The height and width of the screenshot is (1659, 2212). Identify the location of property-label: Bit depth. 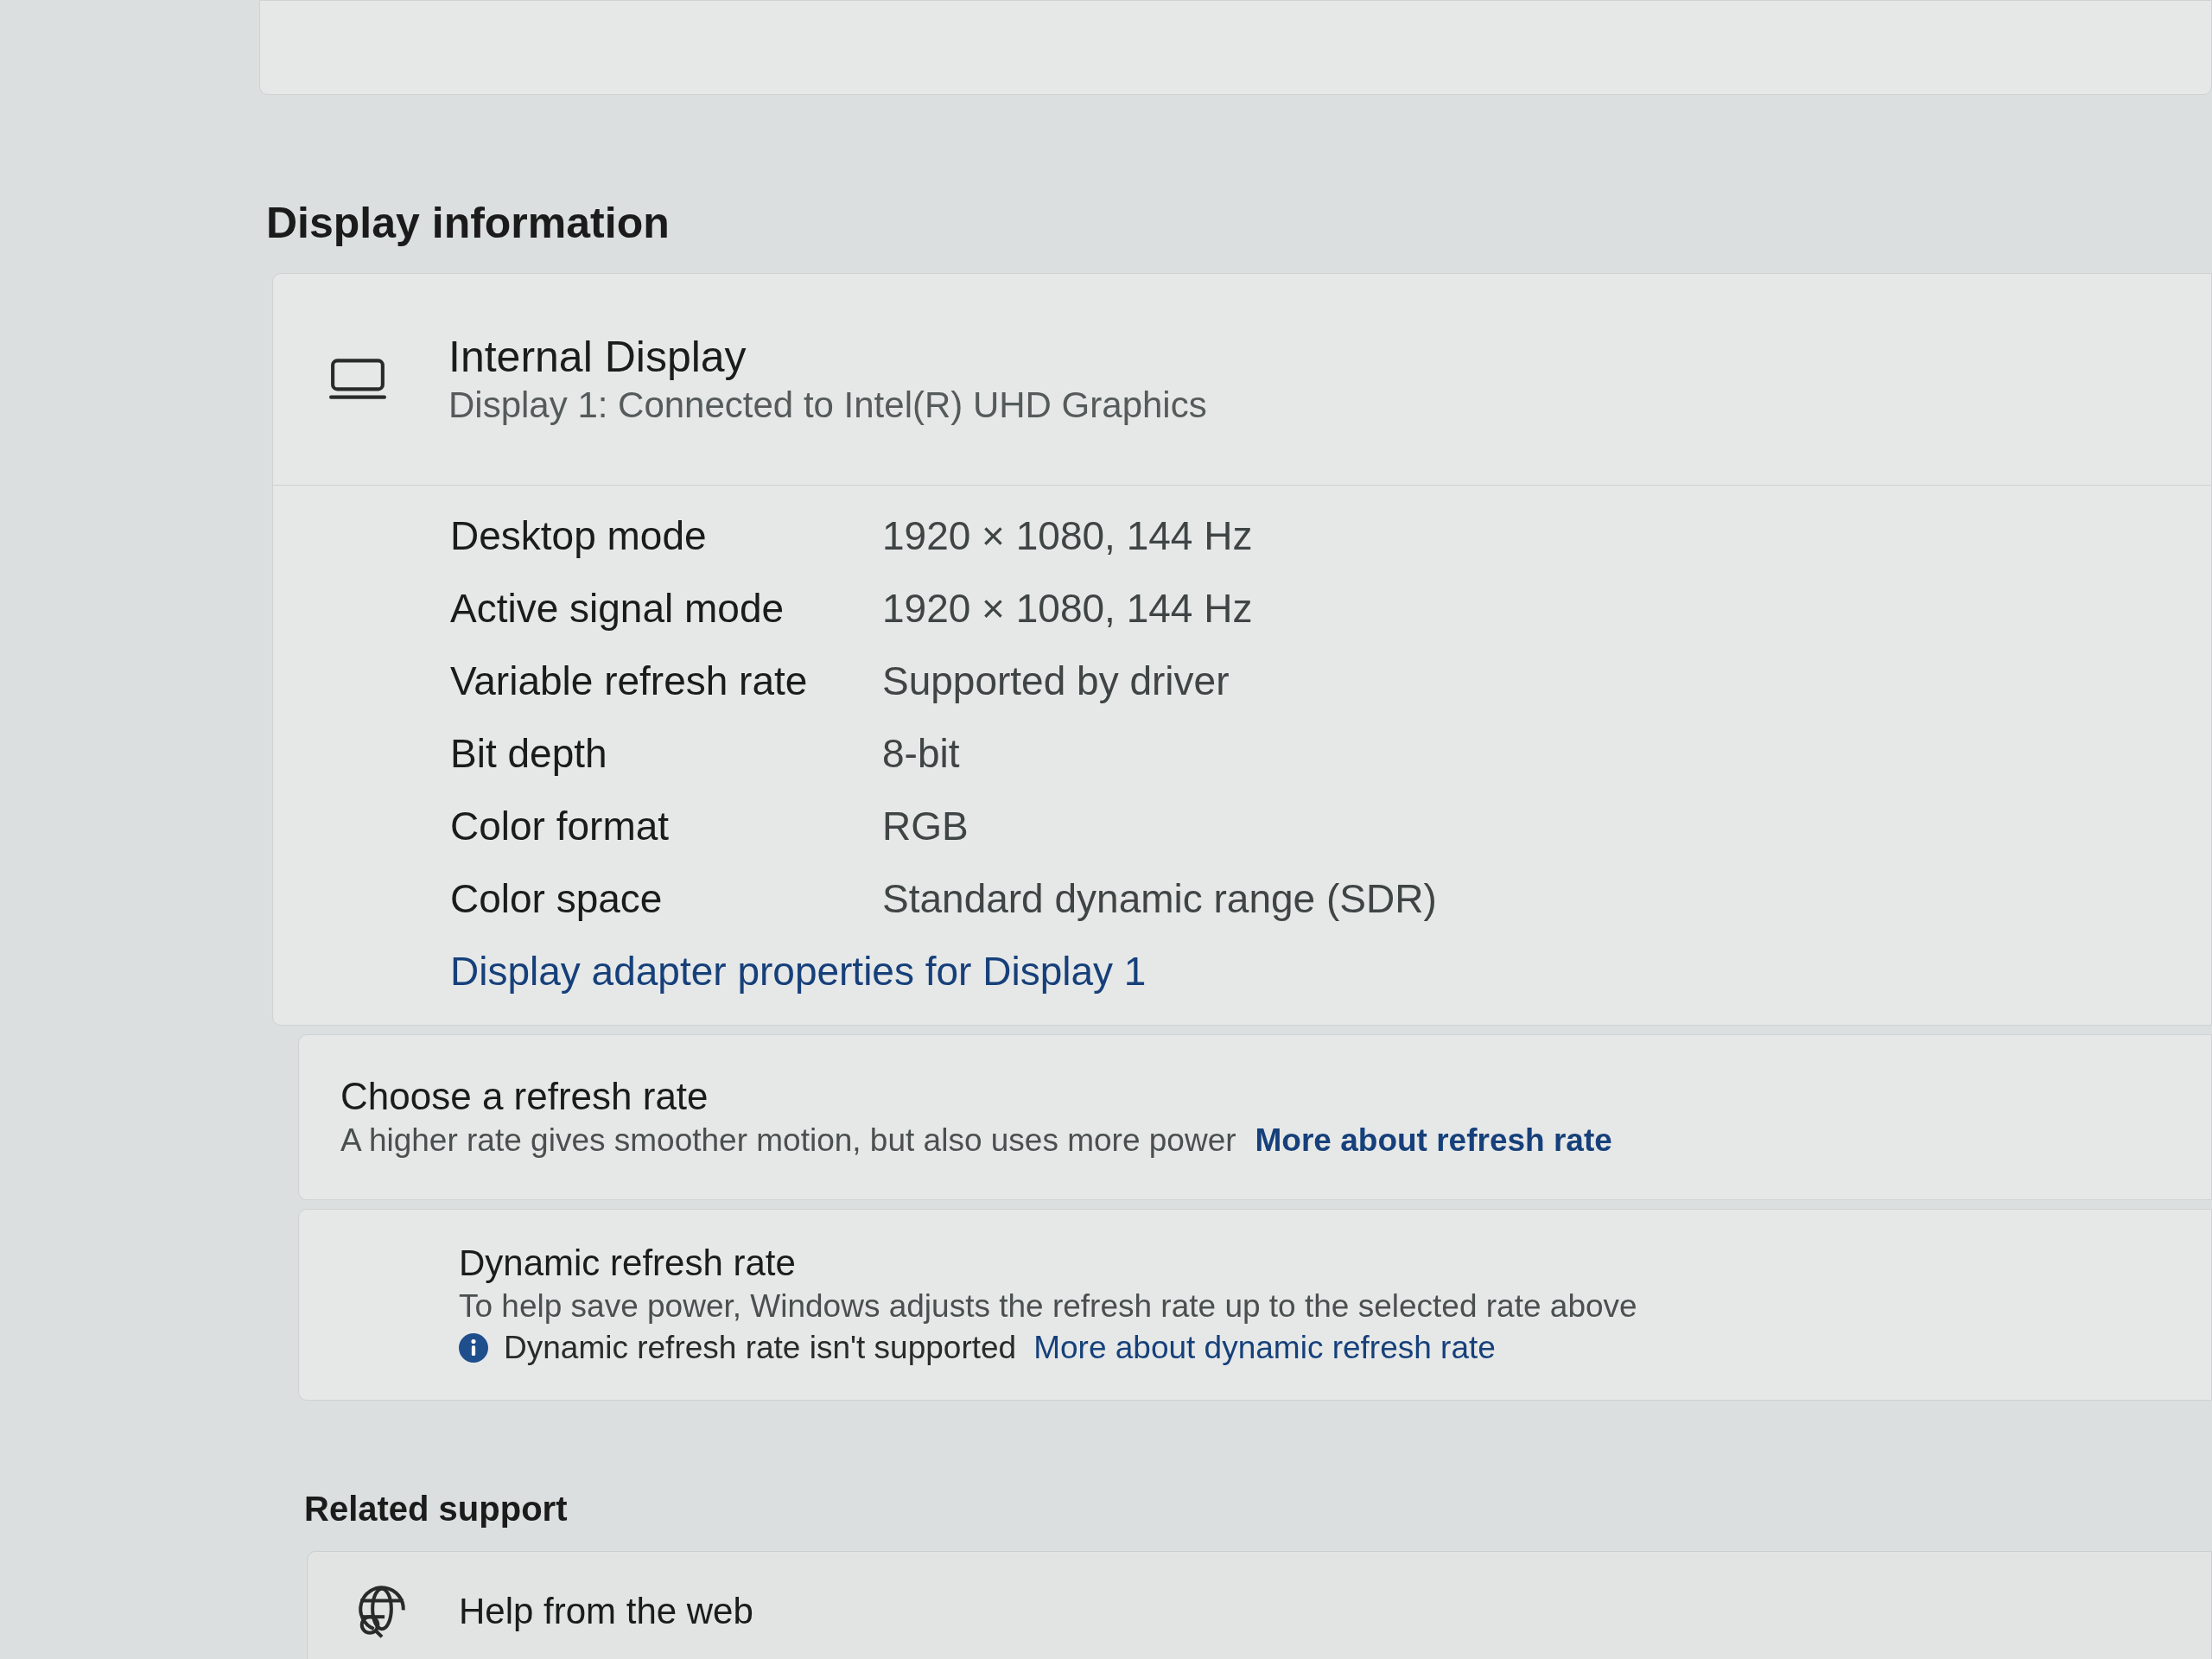
(529, 754).